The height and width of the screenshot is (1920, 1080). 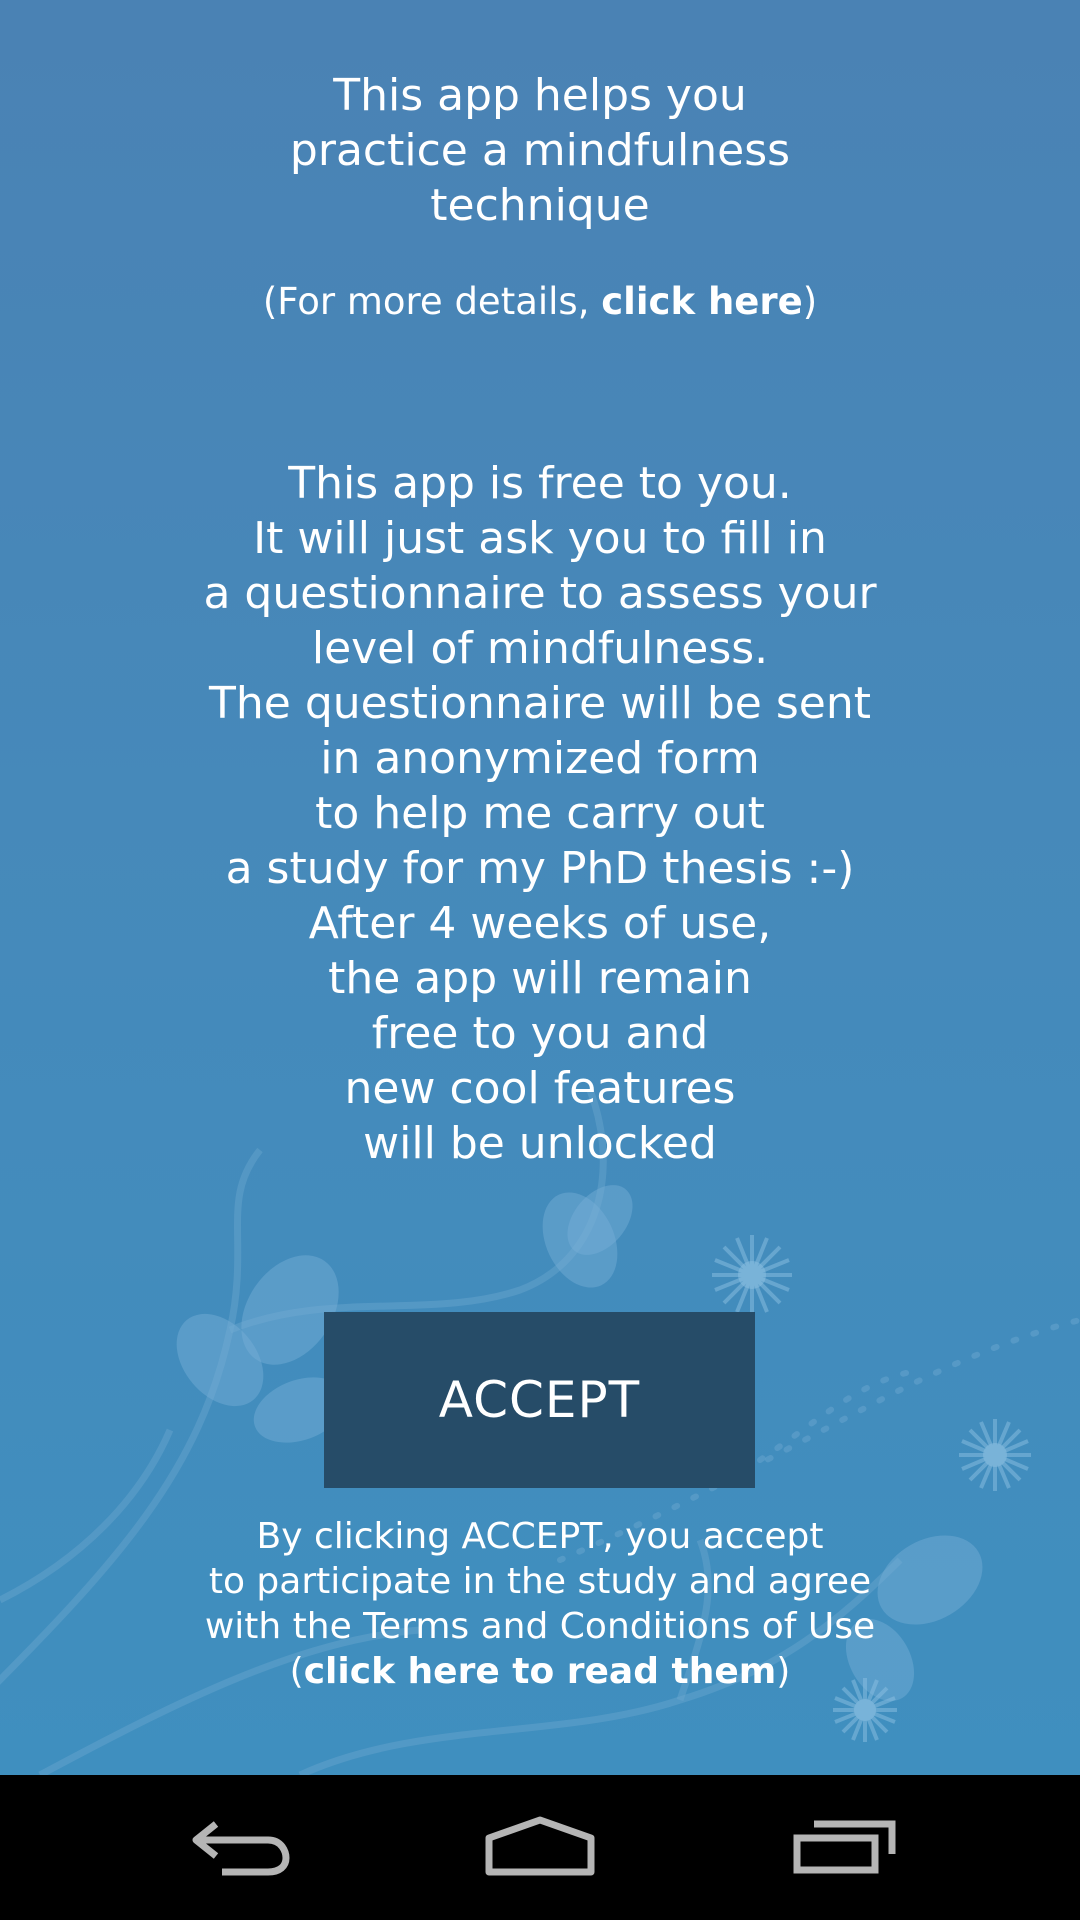 I want to click on system-navigation-bar, so click(x=540, y=1847).